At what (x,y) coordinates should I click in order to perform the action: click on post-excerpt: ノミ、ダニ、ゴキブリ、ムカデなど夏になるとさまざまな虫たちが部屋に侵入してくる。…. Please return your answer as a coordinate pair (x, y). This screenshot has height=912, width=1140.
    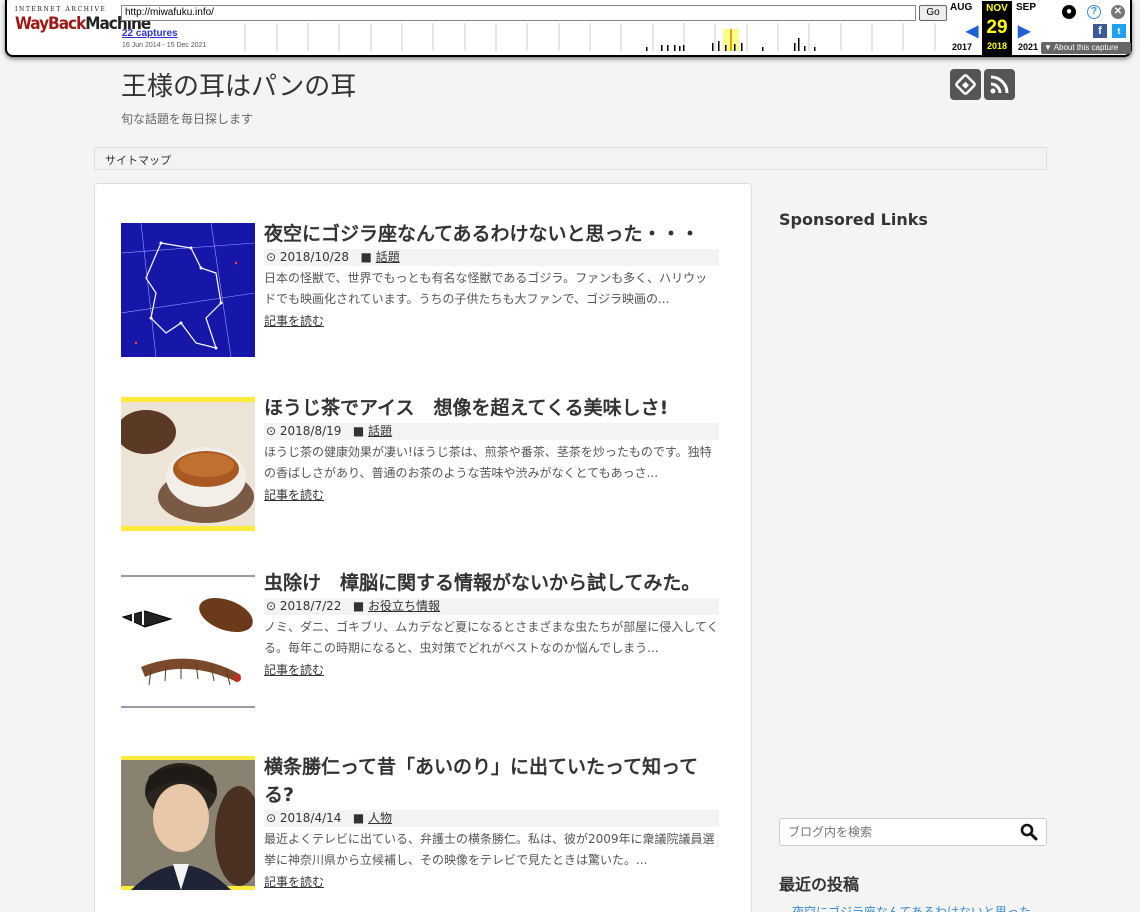
    Looking at the image, I should click on (491, 637).